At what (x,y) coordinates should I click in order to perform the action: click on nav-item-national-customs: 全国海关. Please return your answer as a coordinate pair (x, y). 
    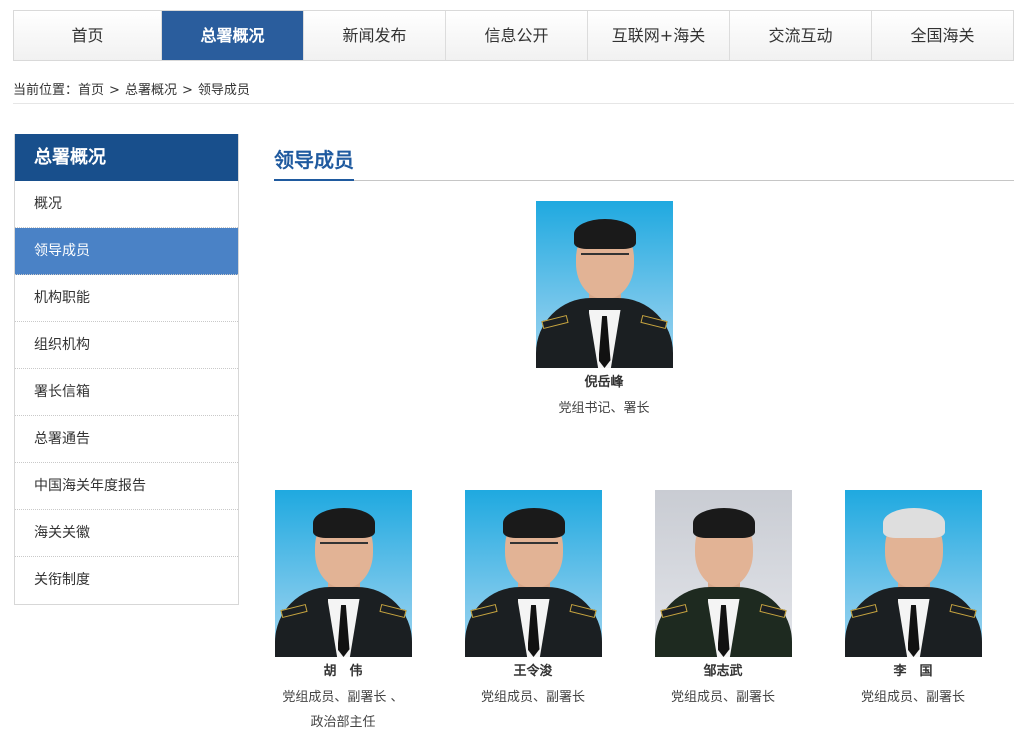
    Looking at the image, I should click on (942, 35).